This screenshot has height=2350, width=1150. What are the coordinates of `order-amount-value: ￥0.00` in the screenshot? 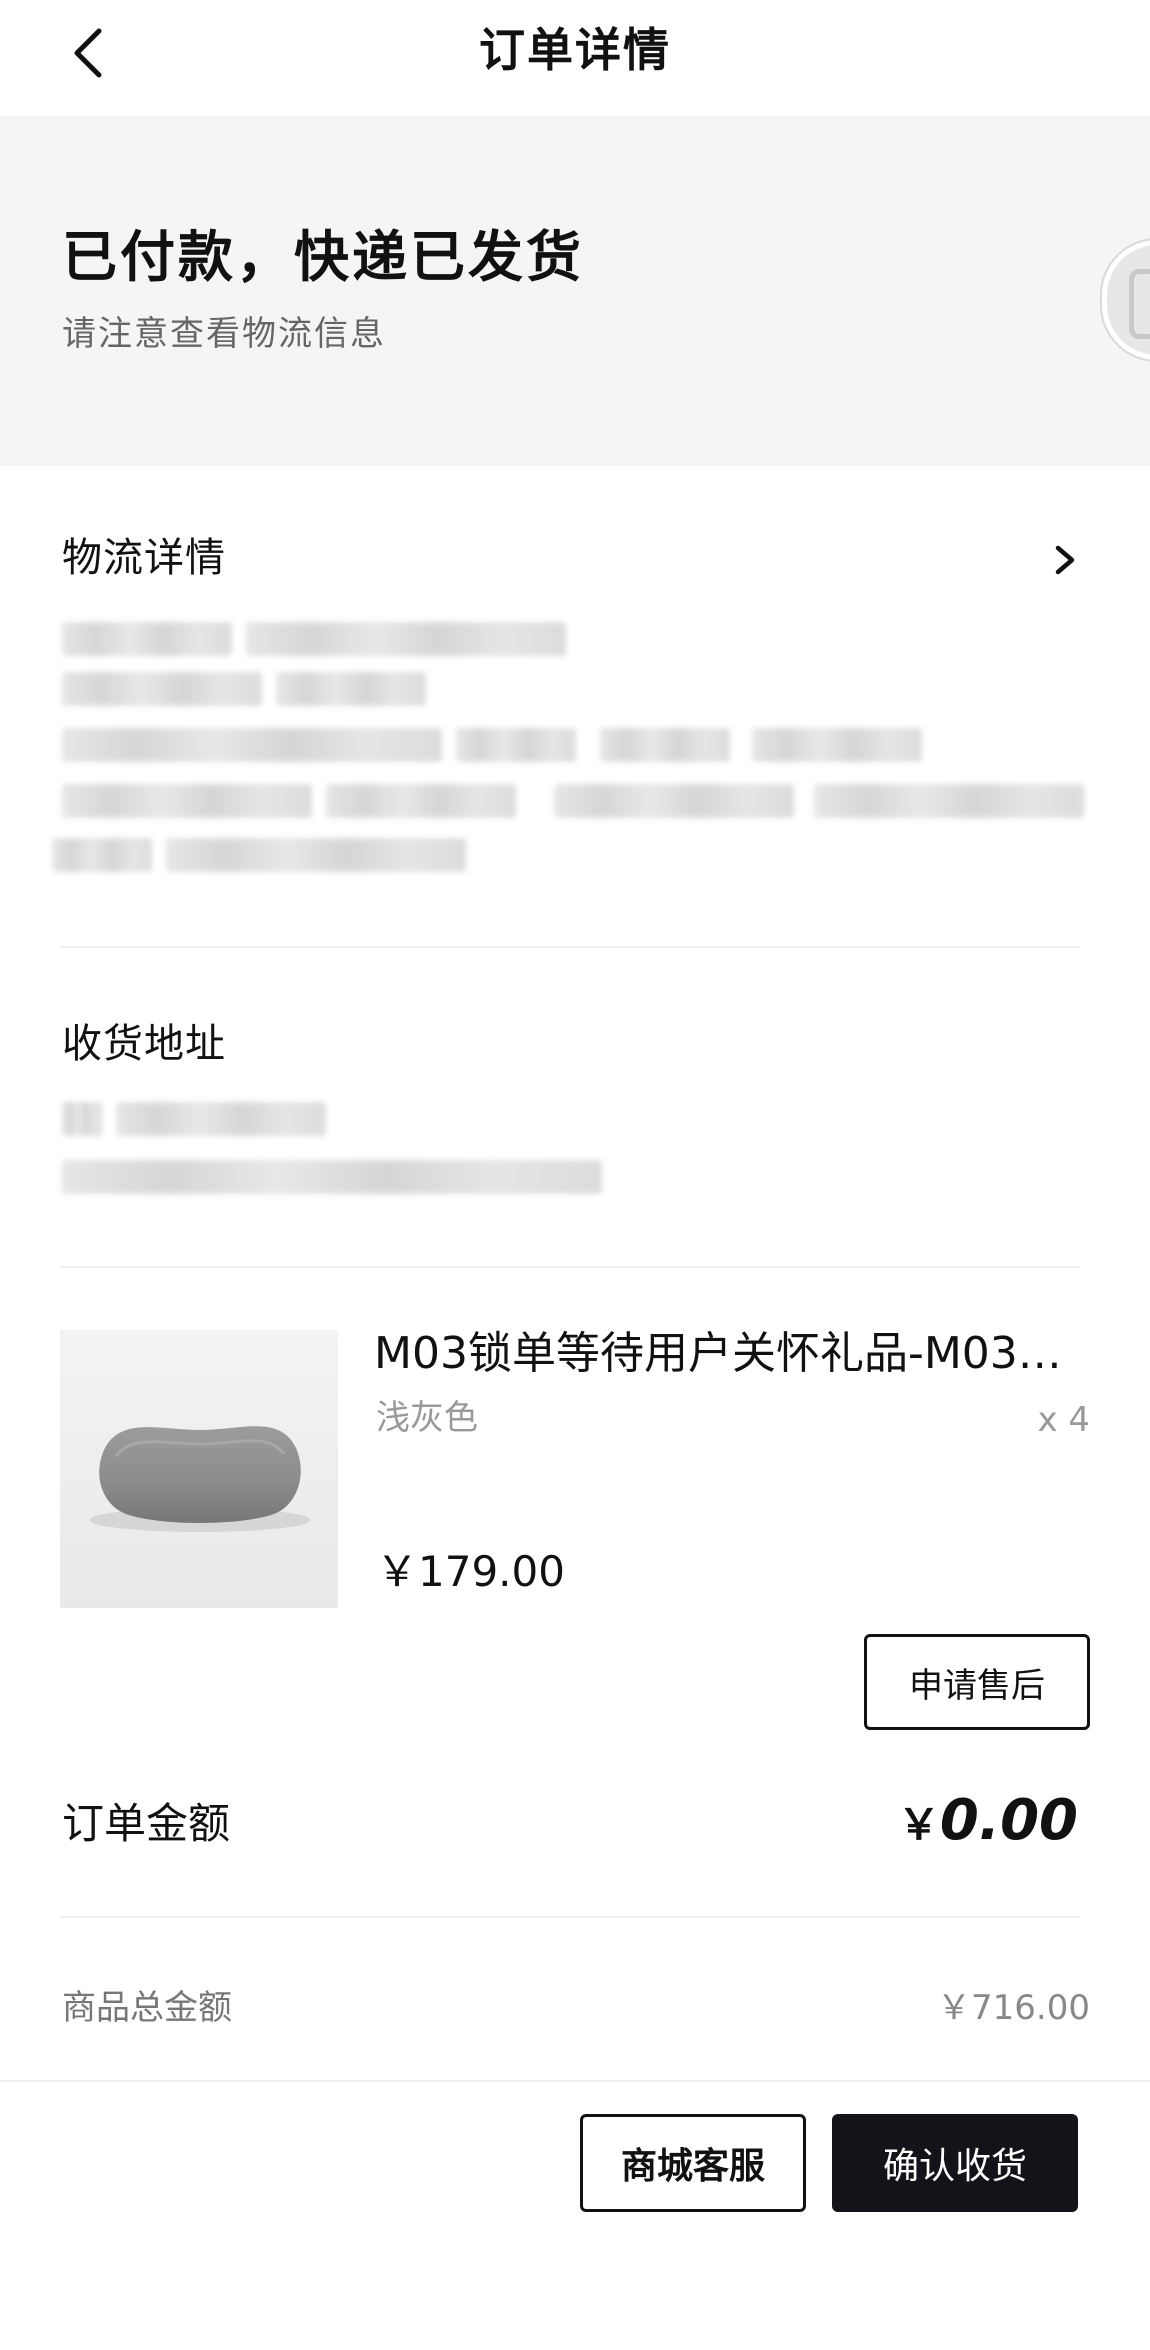 It's located at (988, 1827).